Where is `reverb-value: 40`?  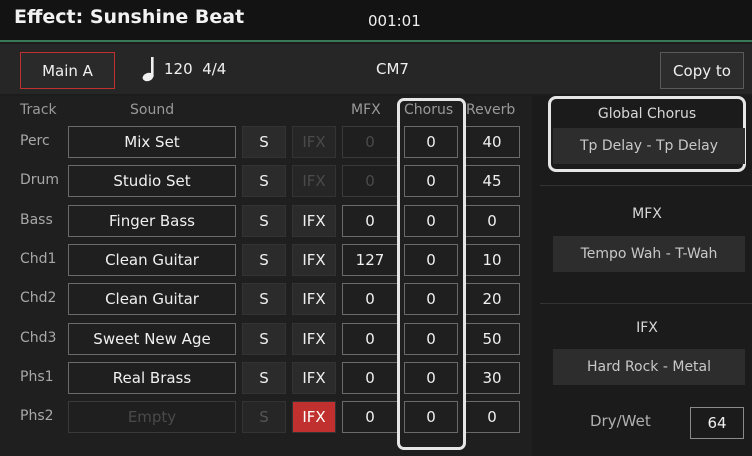 reverb-value: 40 is located at coordinates (492, 142).